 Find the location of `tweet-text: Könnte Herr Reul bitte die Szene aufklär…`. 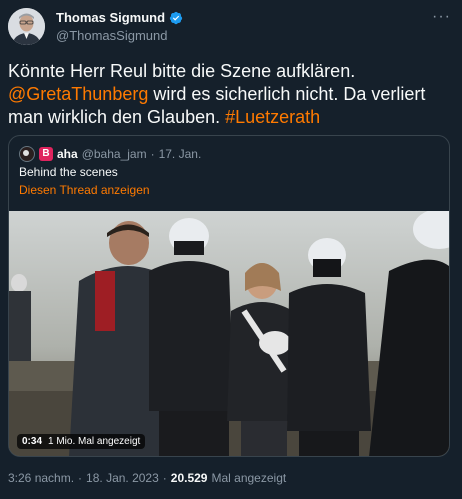

tweet-text: Könnte Herr Reul bitte die Szene aufklär… is located at coordinates (228, 94).